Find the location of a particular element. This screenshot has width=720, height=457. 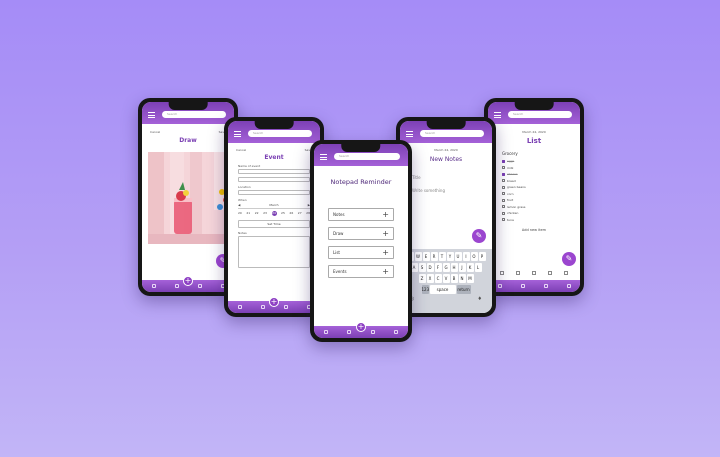

calendar-day: 20 is located at coordinates (240, 213).